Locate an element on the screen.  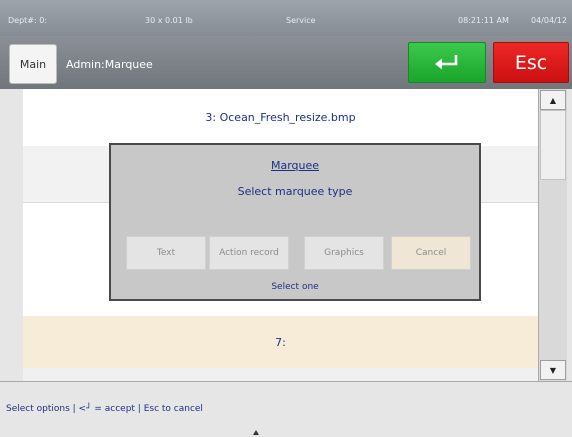
header-bar: Main Admin:Marquee Esc is located at coordinates (286, 62).